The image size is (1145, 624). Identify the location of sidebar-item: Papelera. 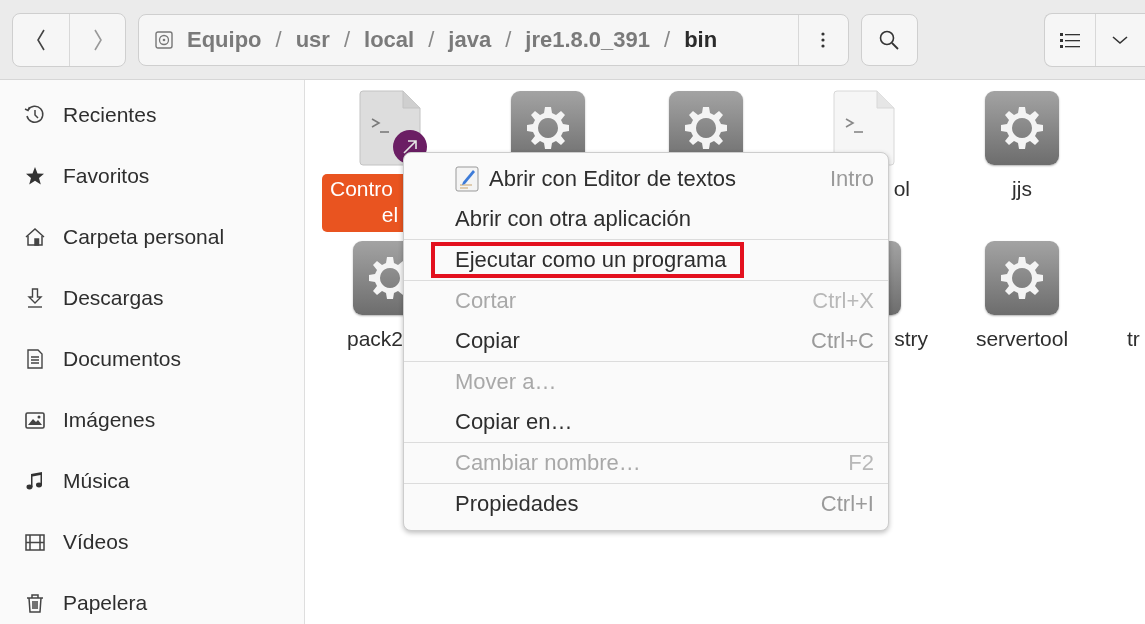
(152, 598).